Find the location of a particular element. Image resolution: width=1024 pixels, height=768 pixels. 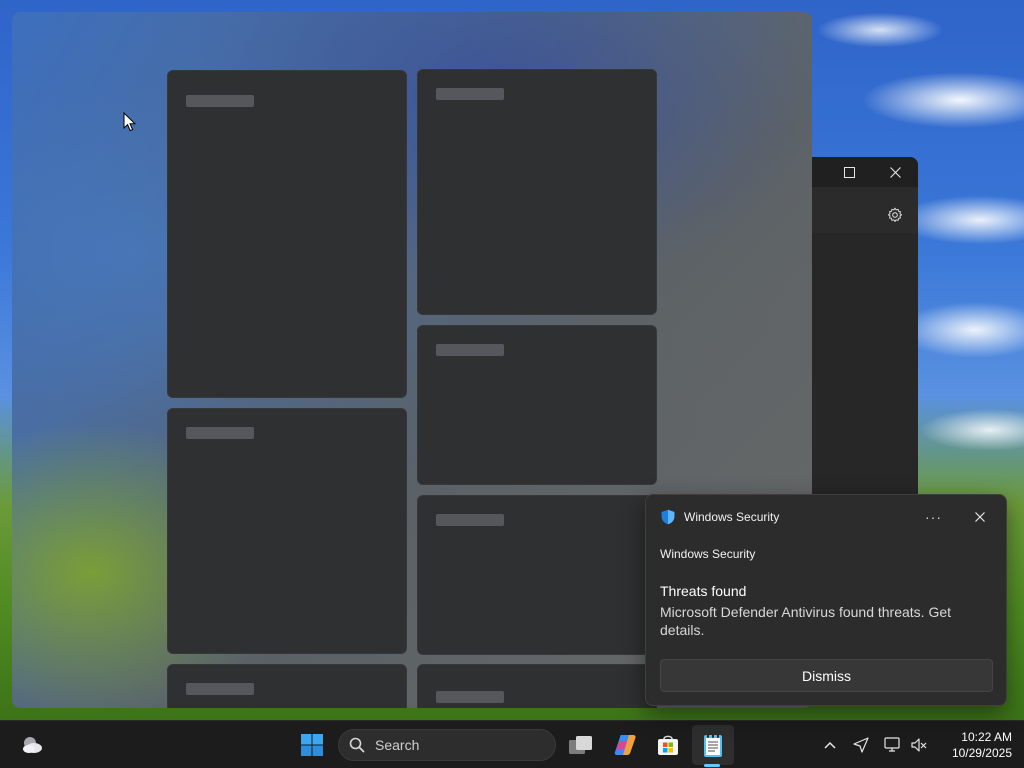

microsoft-store-button is located at coordinates (668, 745).